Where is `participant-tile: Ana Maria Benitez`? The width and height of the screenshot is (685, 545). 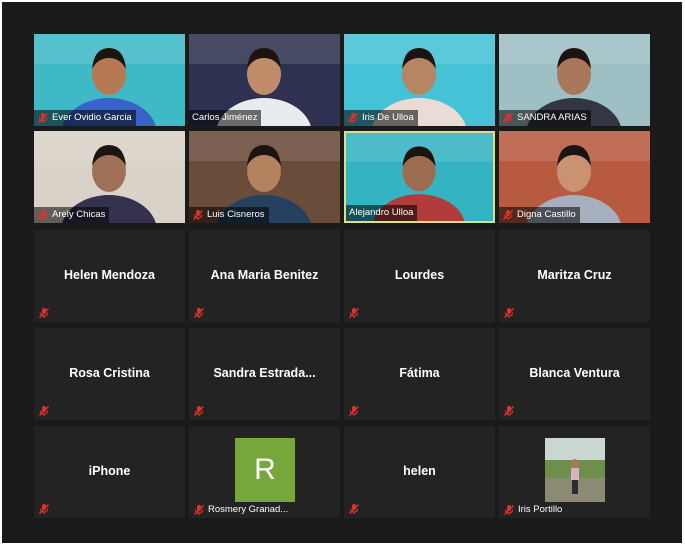 participant-tile: Ana Maria Benitez is located at coordinates (264, 276).